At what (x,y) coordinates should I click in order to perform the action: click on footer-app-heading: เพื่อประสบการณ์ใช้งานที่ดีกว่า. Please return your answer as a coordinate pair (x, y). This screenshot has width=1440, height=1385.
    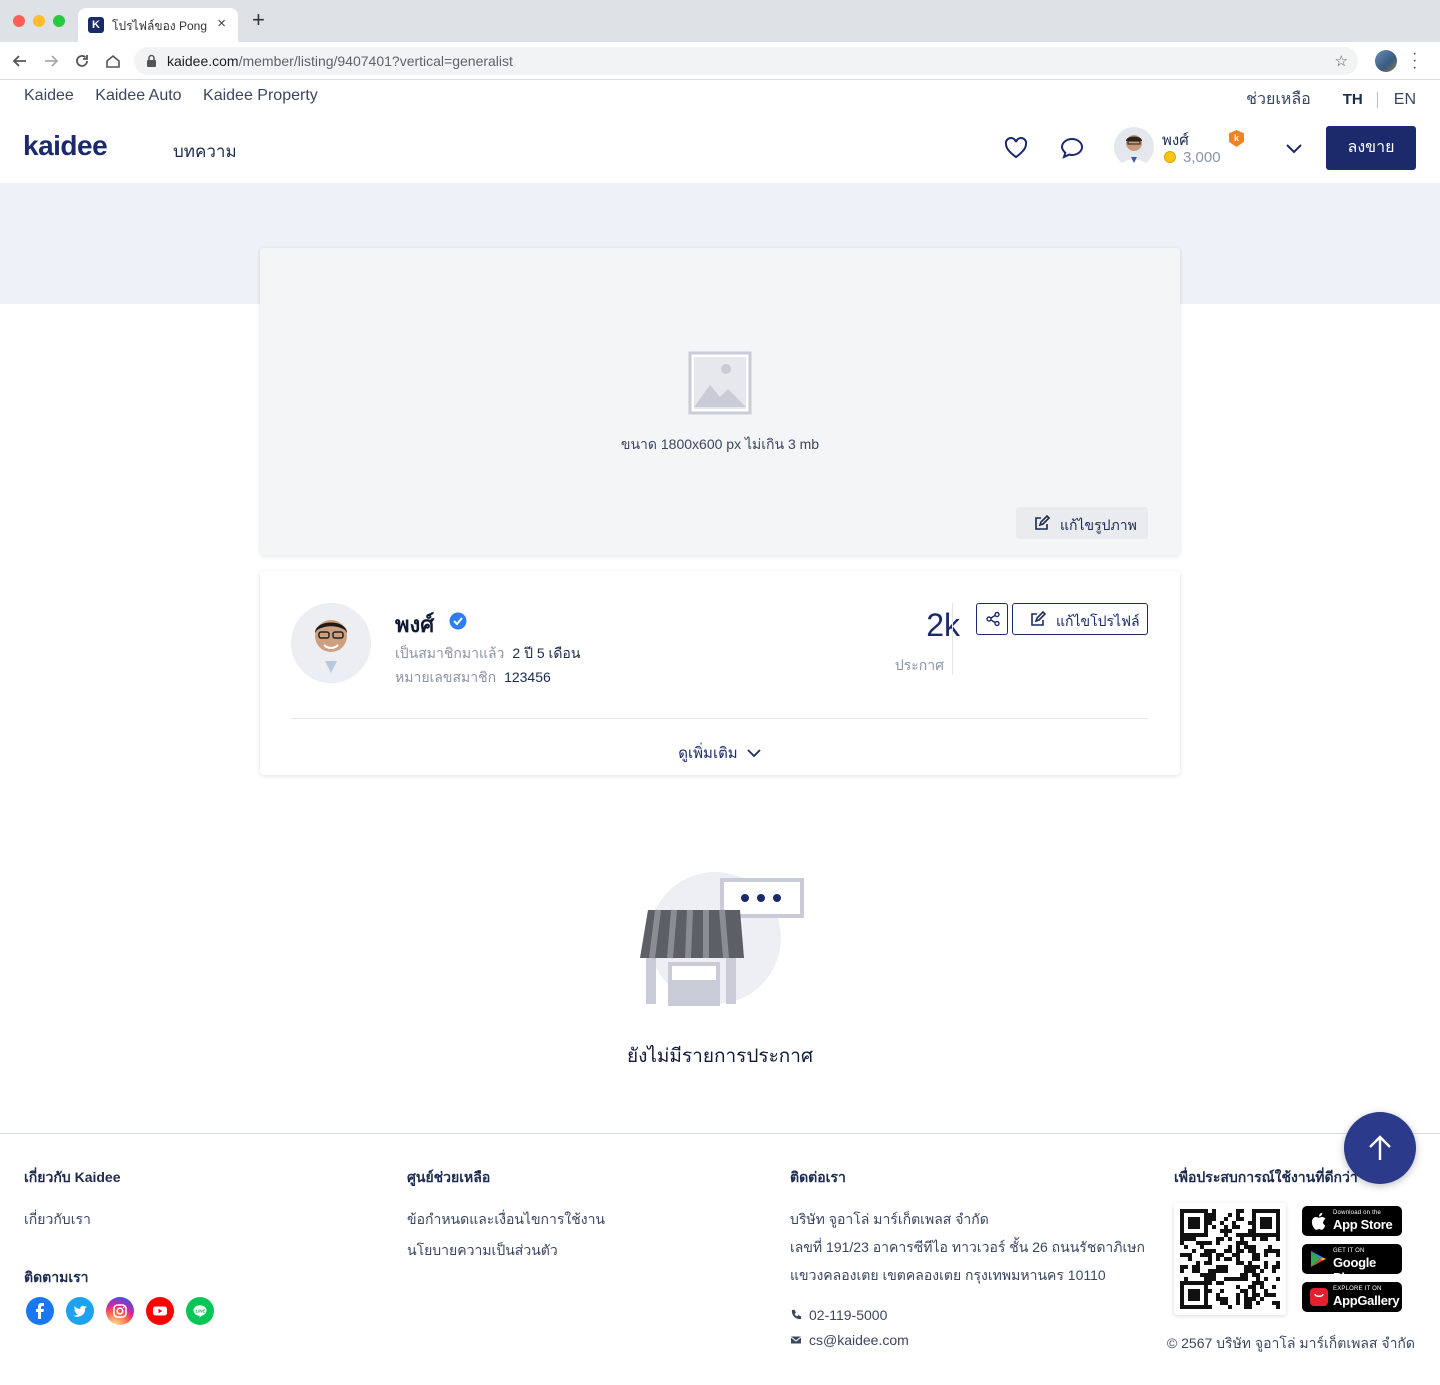
    Looking at the image, I should click on (1266, 1177).